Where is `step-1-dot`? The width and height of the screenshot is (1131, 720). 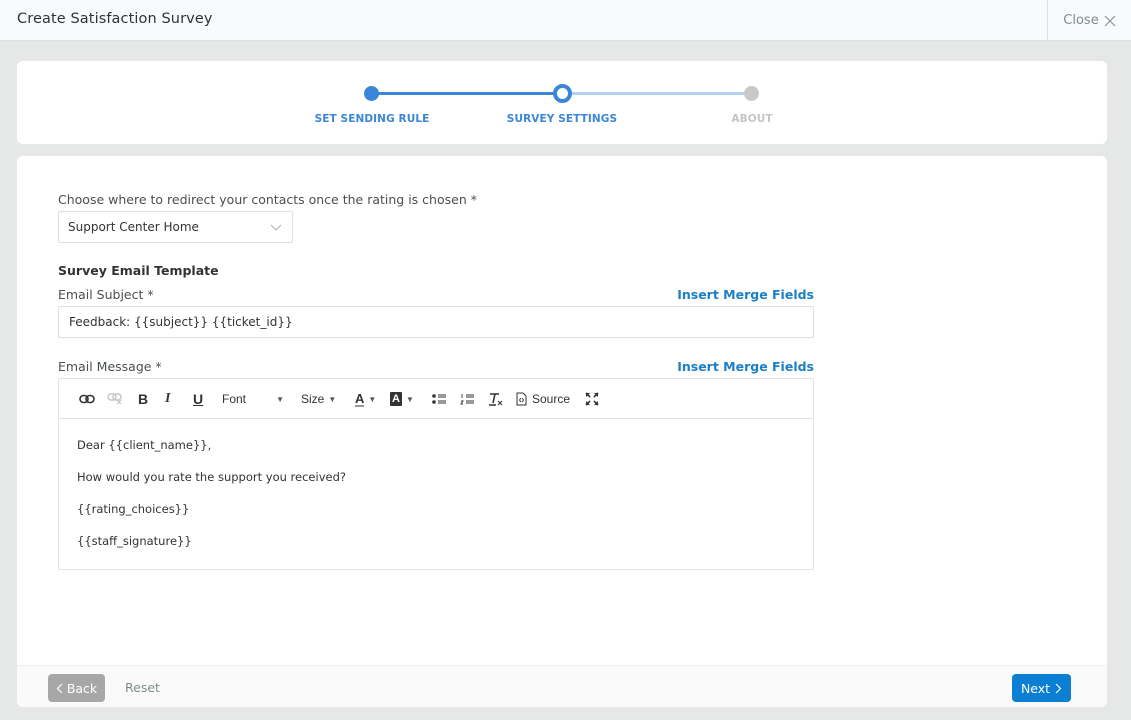 step-1-dot is located at coordinates (371, 93).